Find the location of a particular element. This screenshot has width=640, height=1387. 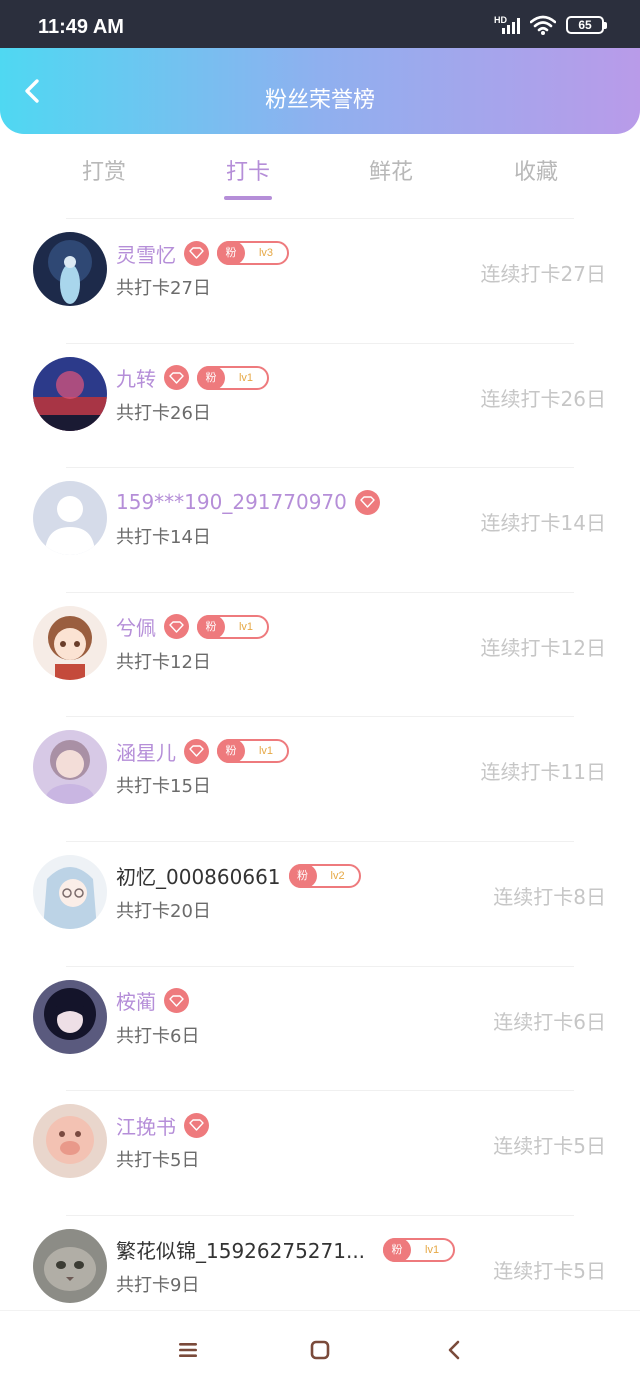

user-name: 桉蔺 is located at coordinates (136, 1000).